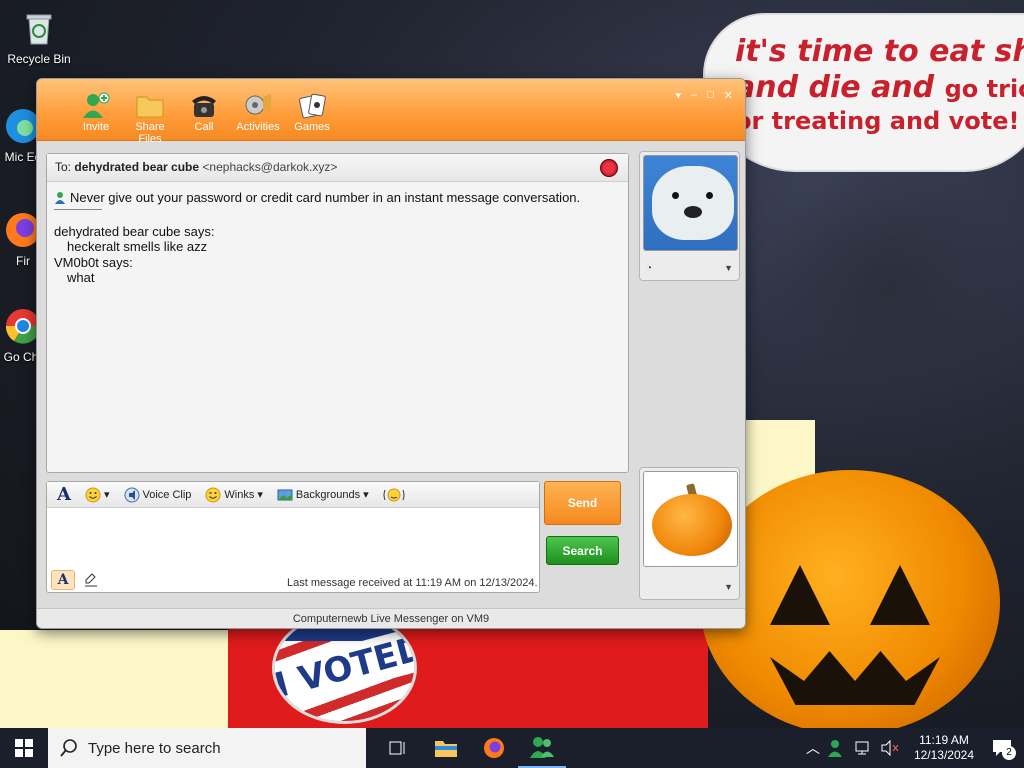  I want to click on contact-display-picture-frame: ◔ ▼, so click(689, 216).